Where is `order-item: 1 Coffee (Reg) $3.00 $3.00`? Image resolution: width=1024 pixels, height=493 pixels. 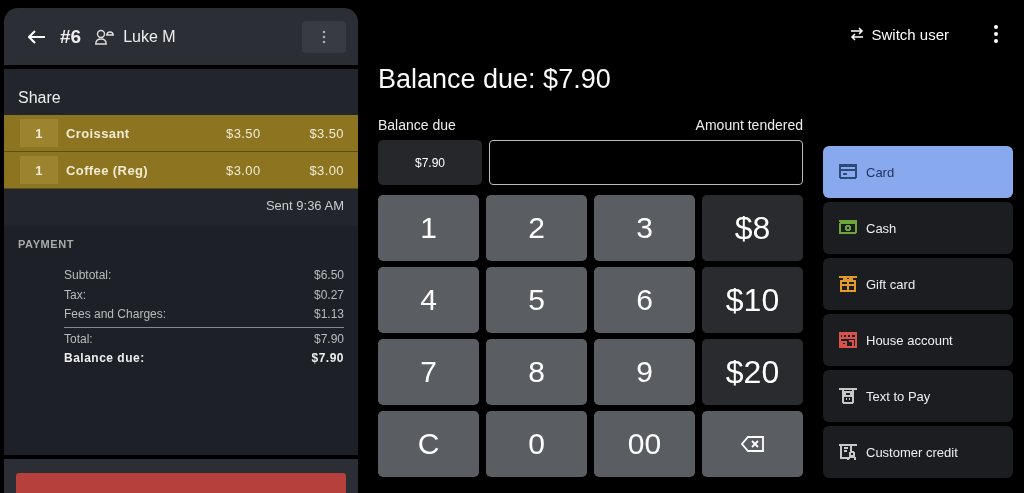
order-item: 1 Coffee (Reg) $3.00 $3.00 is located at coordinates (181, 171).